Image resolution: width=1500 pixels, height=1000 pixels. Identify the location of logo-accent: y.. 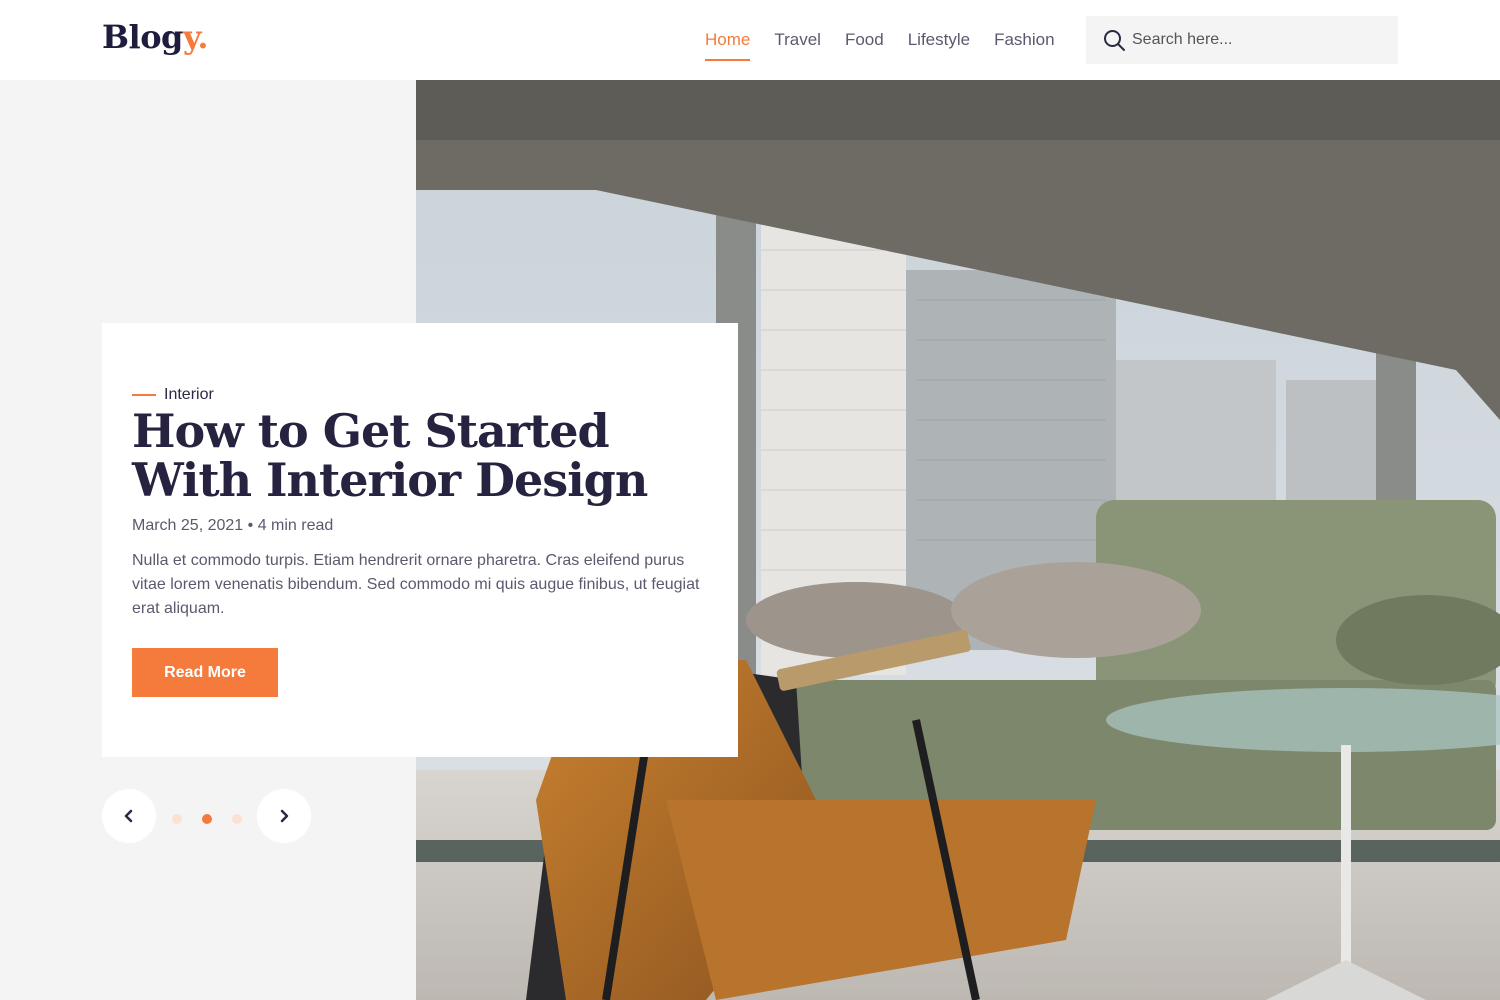
(195, 37).